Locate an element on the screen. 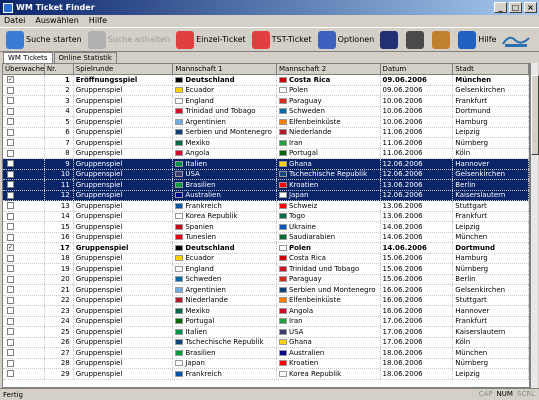 The width and height of the screenshot is (539, 400). minimize-button: _ is located at coordinates (500, 7).